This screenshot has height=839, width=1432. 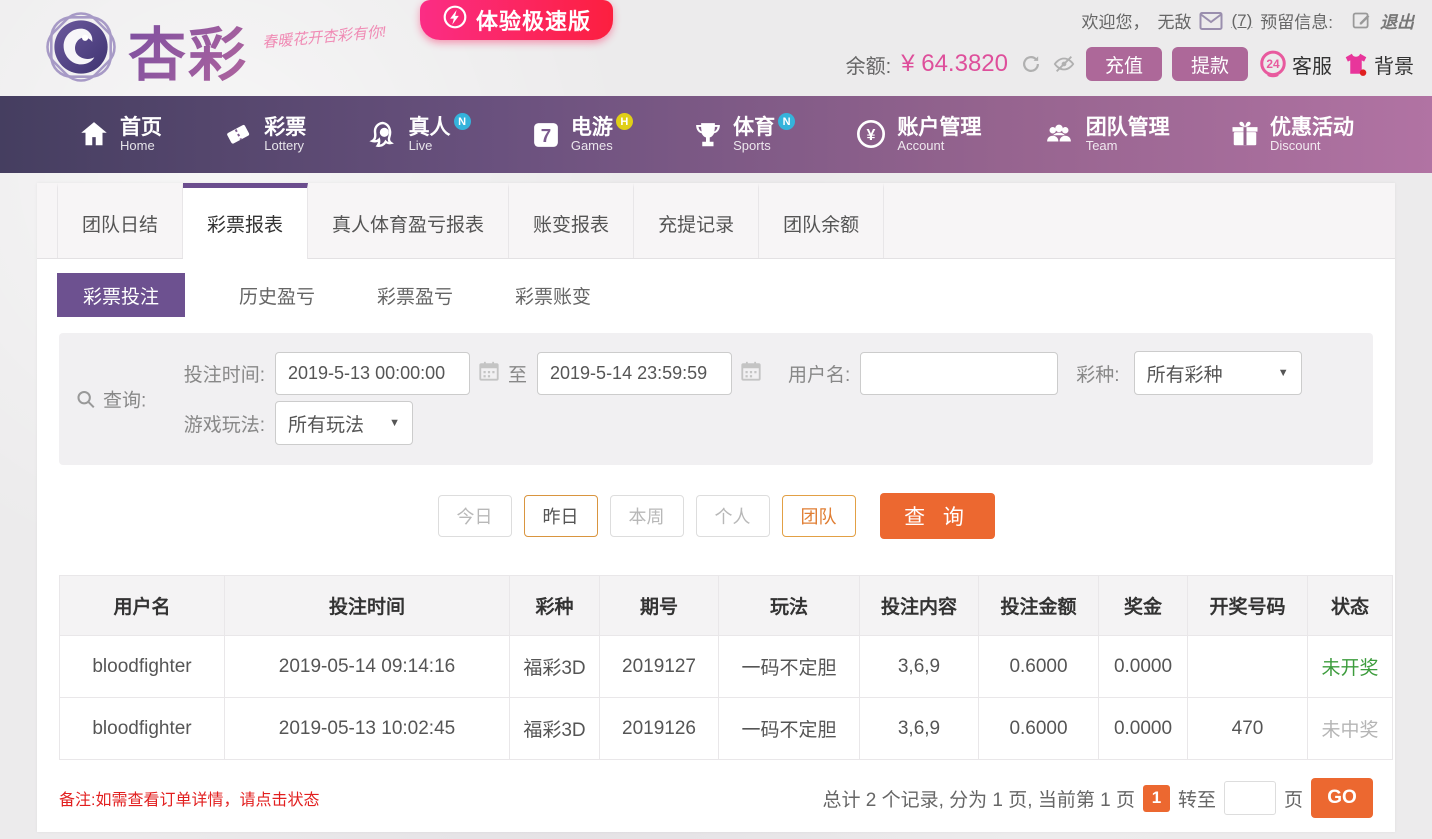 I want to click on nav-item-account: ¥ 账户管理 Account, so click(x=918, y=134).